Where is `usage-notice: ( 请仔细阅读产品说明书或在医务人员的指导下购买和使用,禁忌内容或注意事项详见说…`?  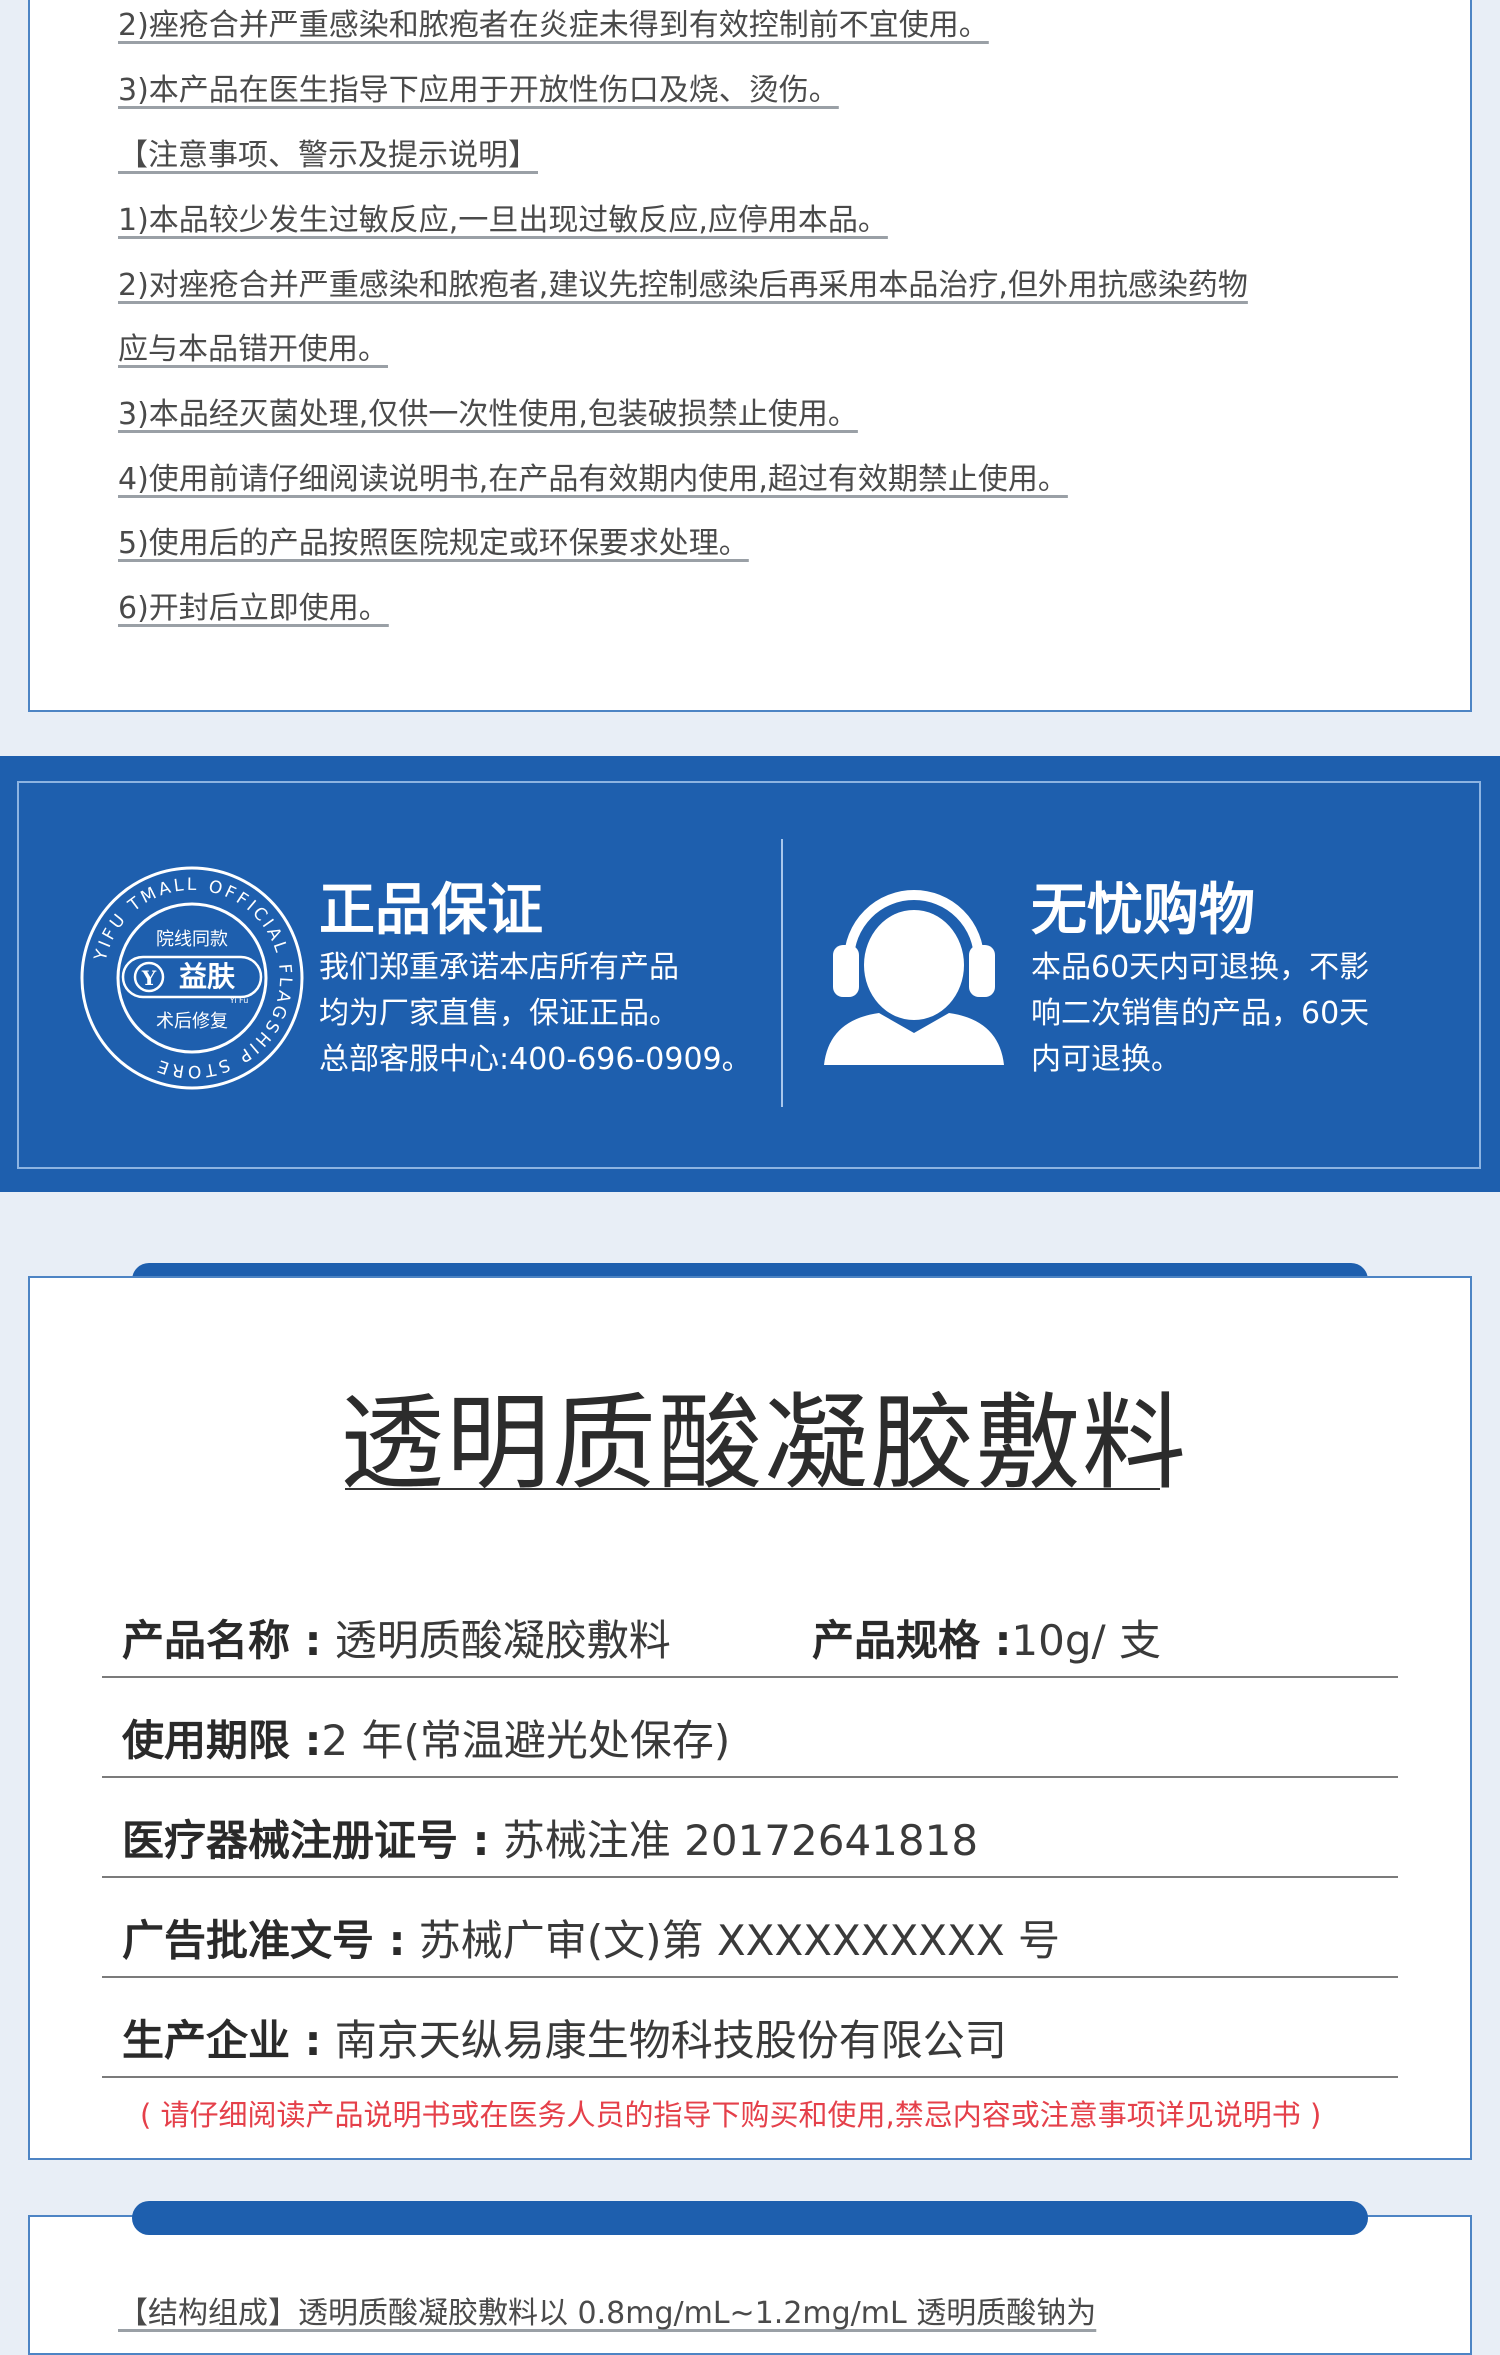 usage-notice: ( 请仔细阅读产品说明书或在医务人员的指导下购买和使用,禁忌内容或注意事项详见说… is located at coordinates (731, 2115).